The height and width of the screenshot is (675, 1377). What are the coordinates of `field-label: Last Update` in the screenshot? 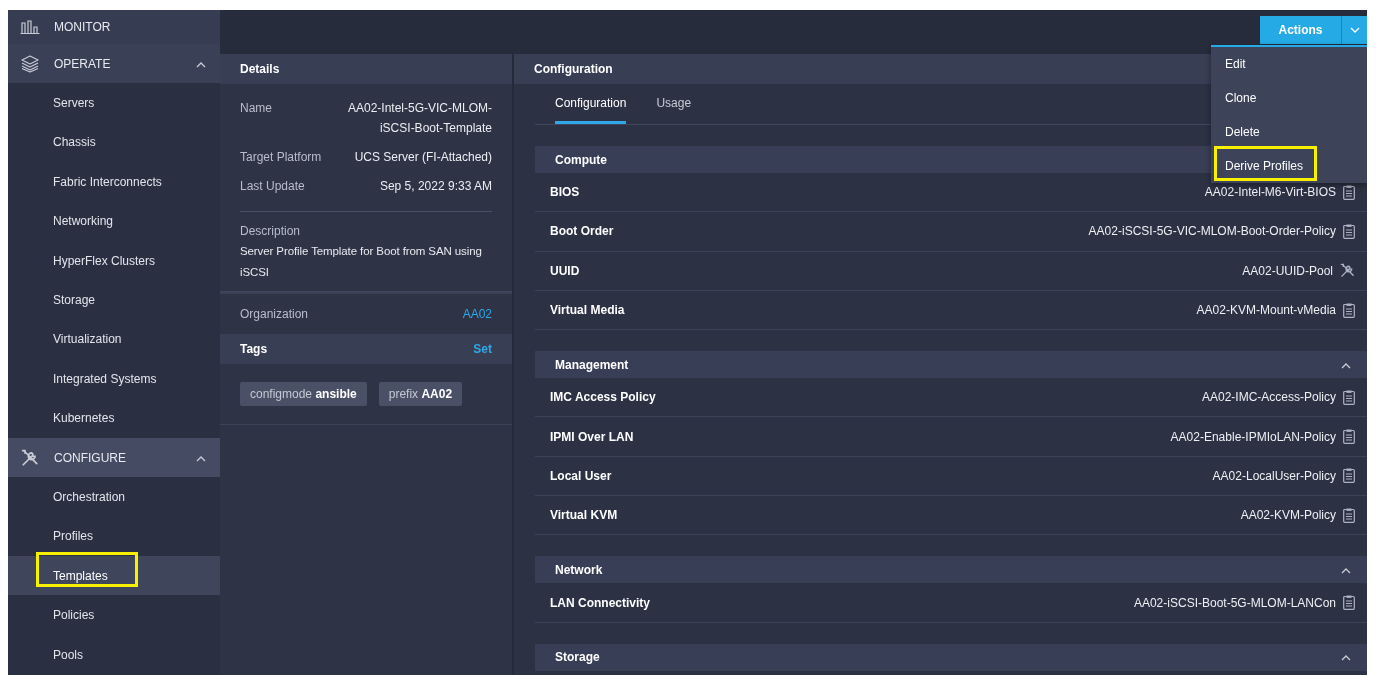 It's located at (272, 186).